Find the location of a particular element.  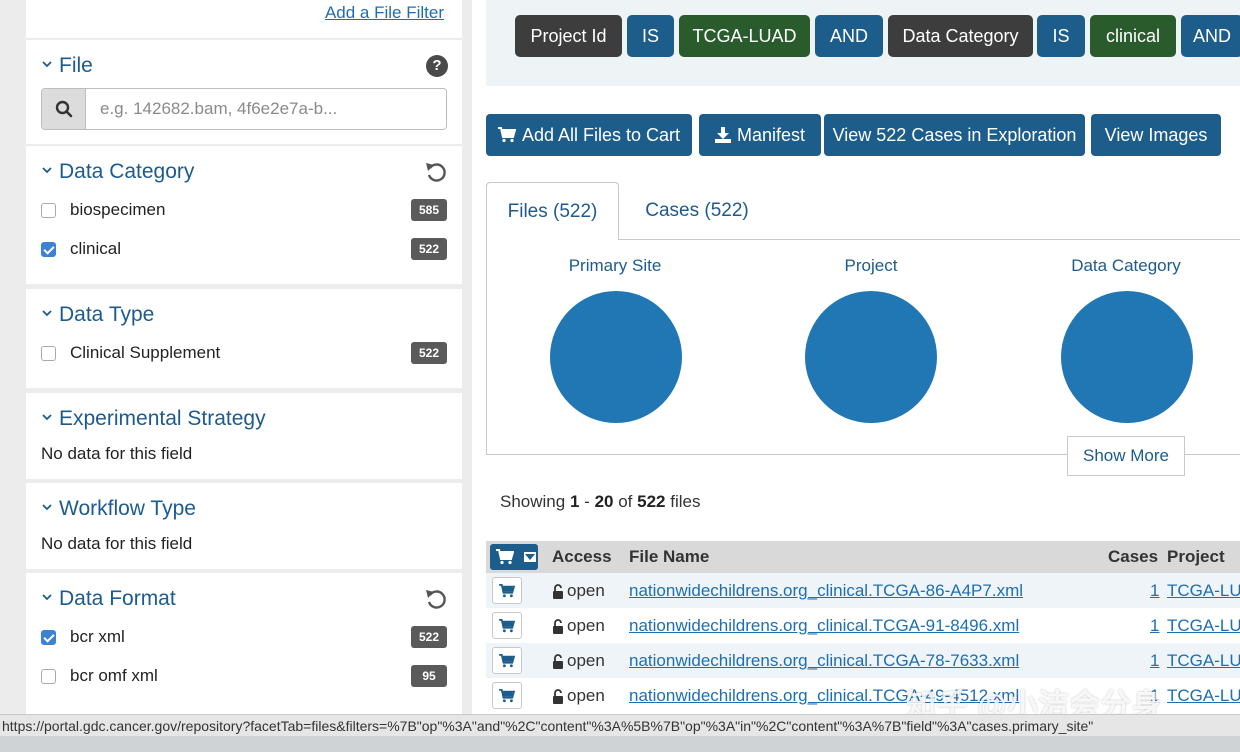

facet-option-label: Clinical Supplement is located at coordinates (145, 352).